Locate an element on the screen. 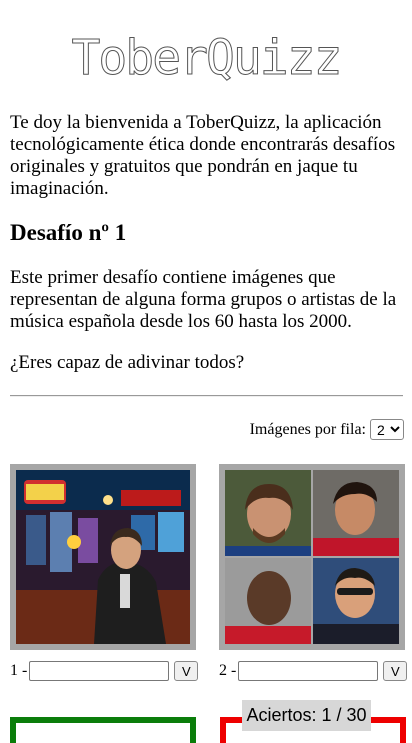 Image resolution: width=412 pixels, height=743 pixels. answer-number-2: 2 - is located at coordinates (228, 670).